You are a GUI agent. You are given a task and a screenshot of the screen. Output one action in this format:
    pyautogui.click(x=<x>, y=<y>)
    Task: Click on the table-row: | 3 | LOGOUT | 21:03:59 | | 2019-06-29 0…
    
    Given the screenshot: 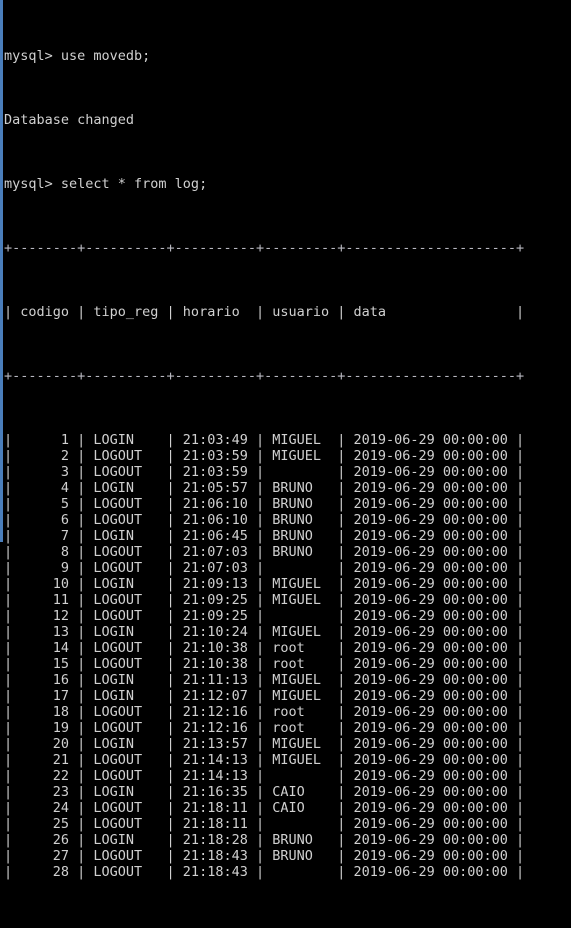 What is the action you would take?
    pyautogui.click(x=264, y=472)
    